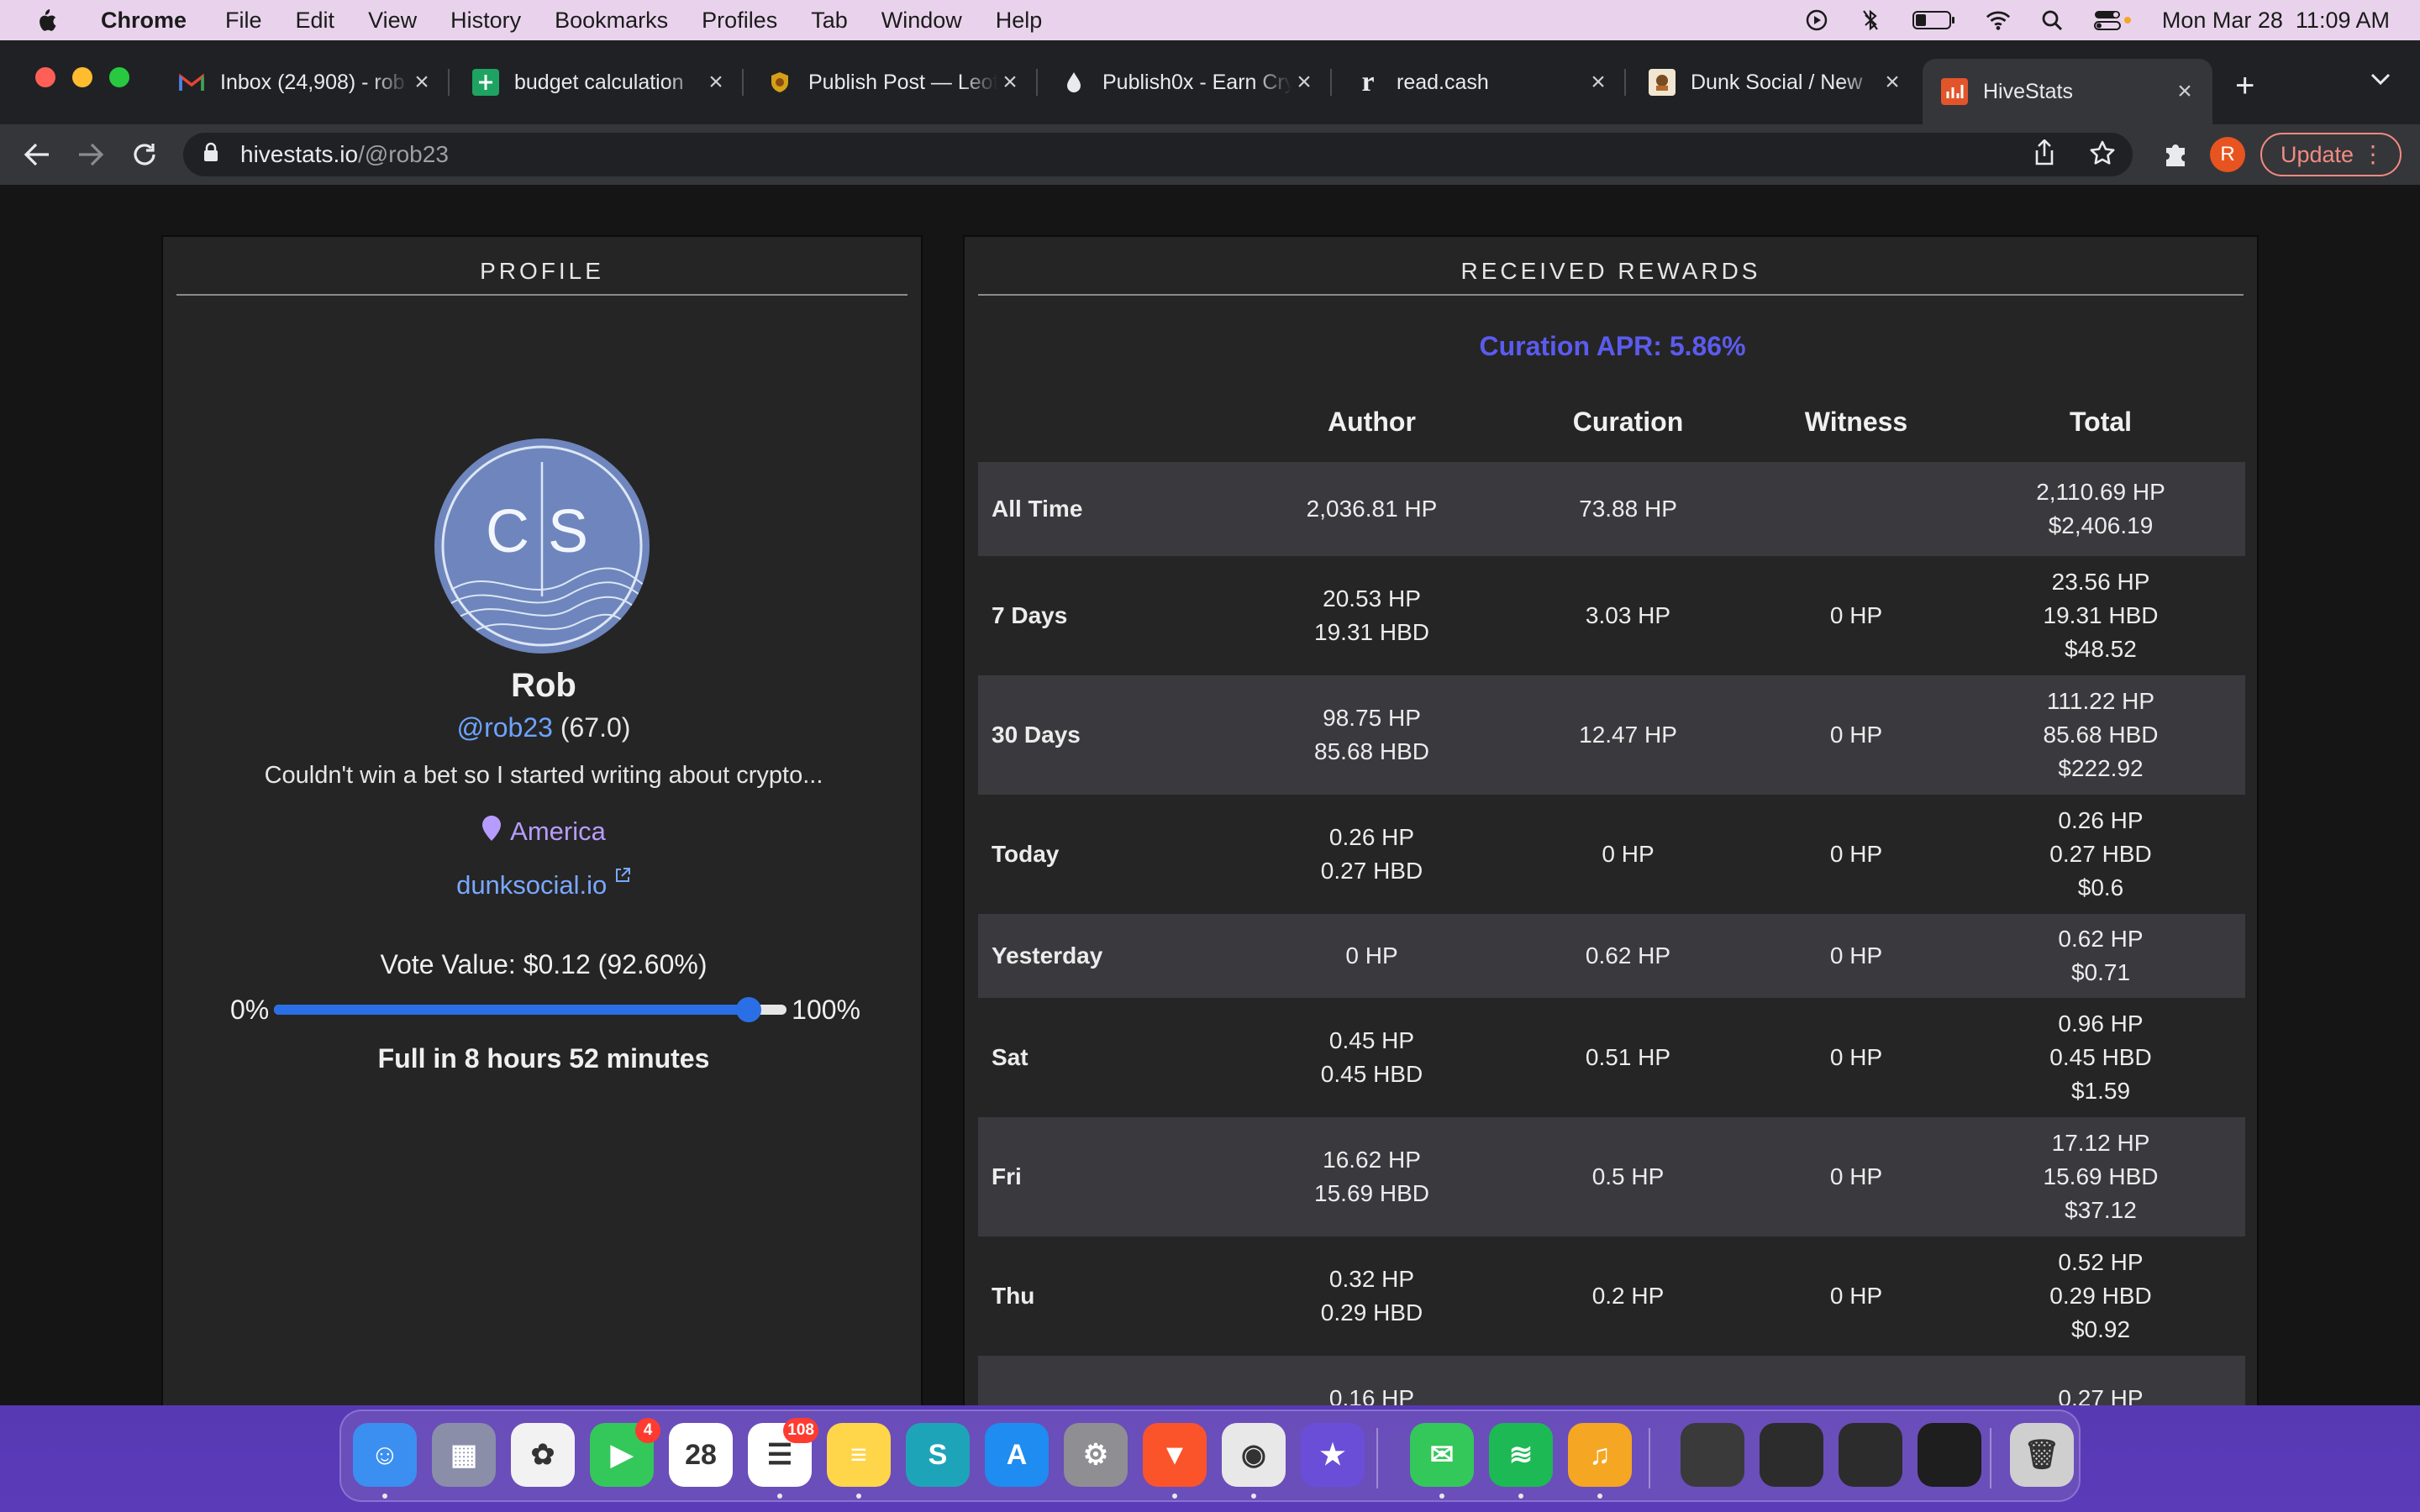  Describe the element at coordinates (748, 1009) in the screenshot. I see `slider-thumb` at that location.